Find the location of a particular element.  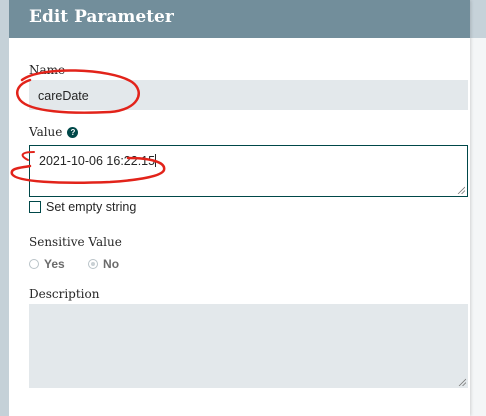

text-cursor is located at coordinates (156, 160).